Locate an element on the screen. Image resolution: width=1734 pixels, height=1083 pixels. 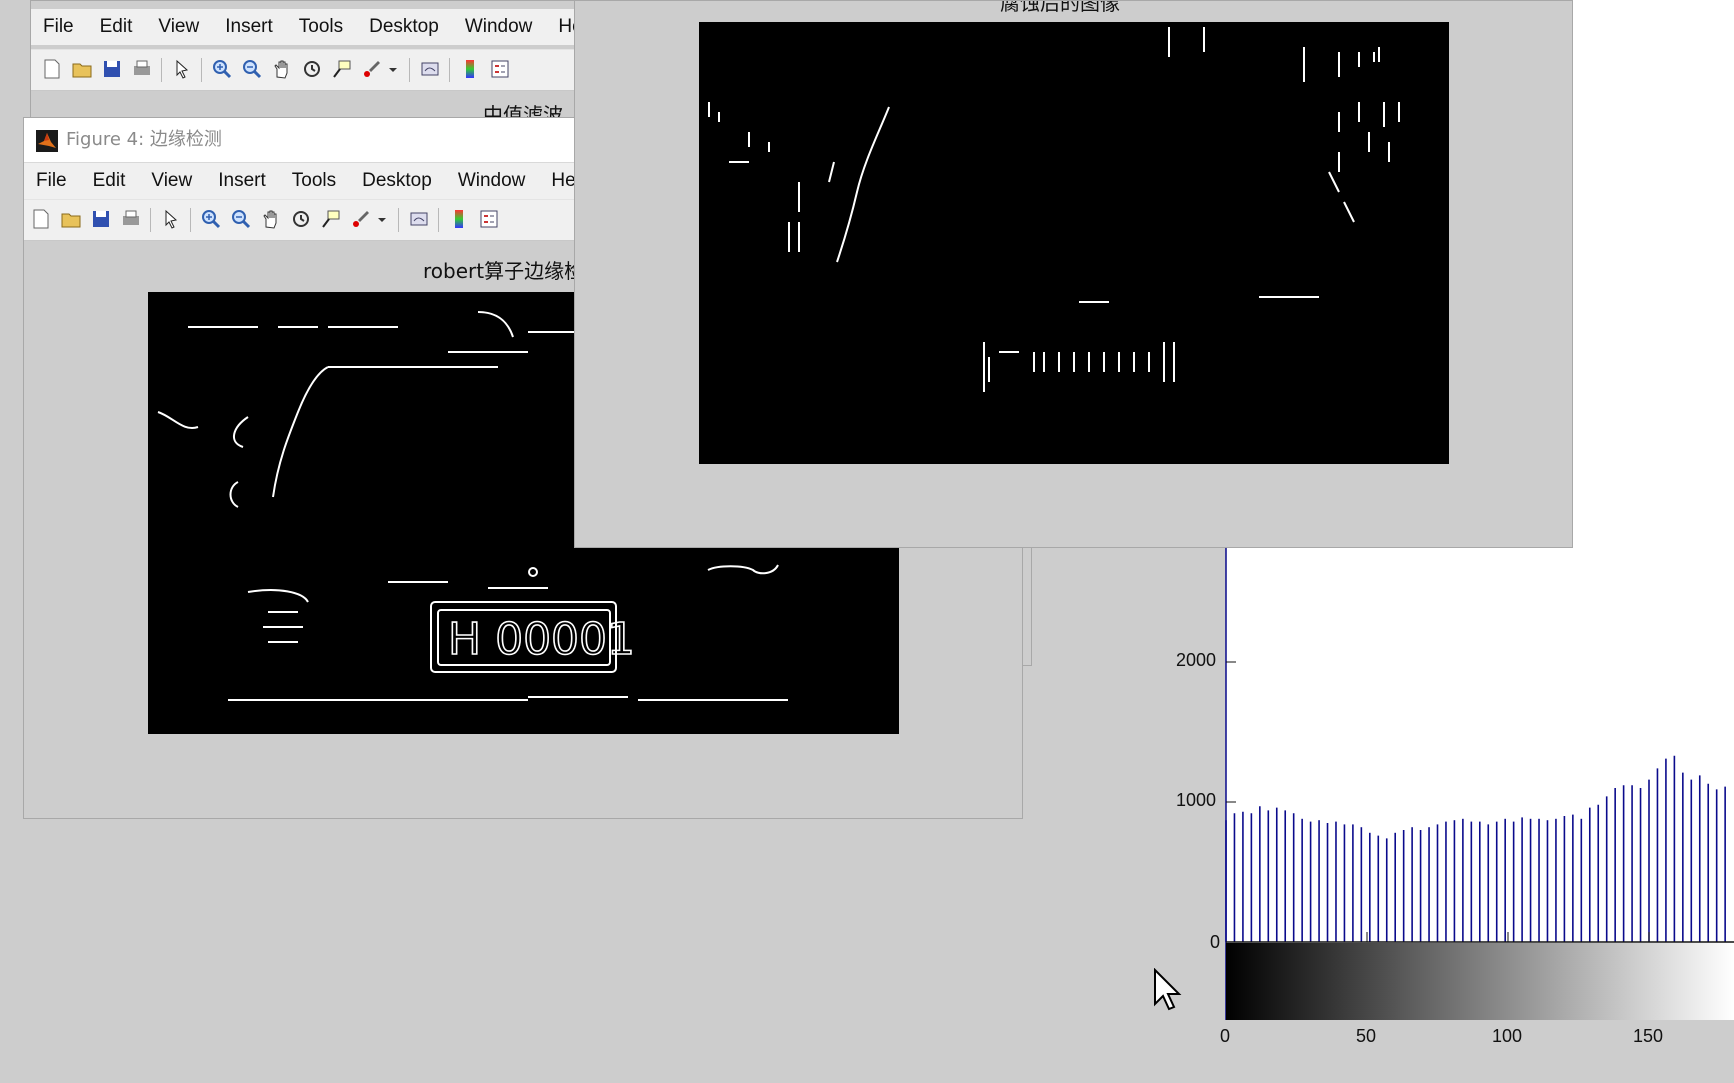
plate-text: H 00001 is located at coordinates (541, 639).